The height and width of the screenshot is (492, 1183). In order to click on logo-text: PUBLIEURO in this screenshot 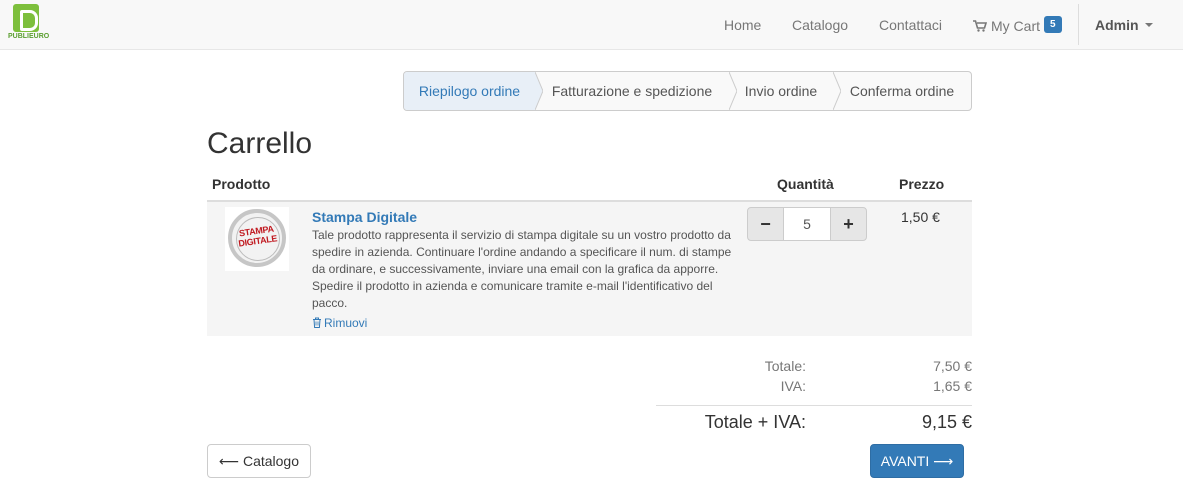, I will do `click(29, 36)`.